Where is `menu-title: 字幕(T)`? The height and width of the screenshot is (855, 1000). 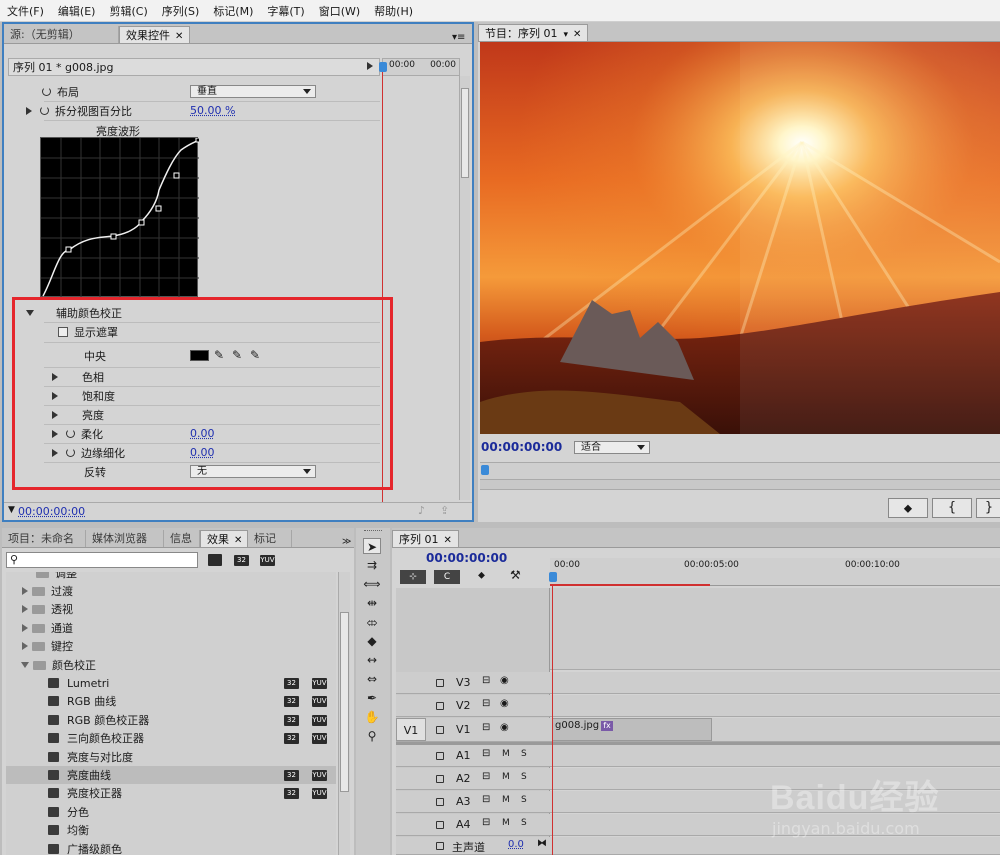 menu-title: 字幕(T) is located at coordinates (285, 11).